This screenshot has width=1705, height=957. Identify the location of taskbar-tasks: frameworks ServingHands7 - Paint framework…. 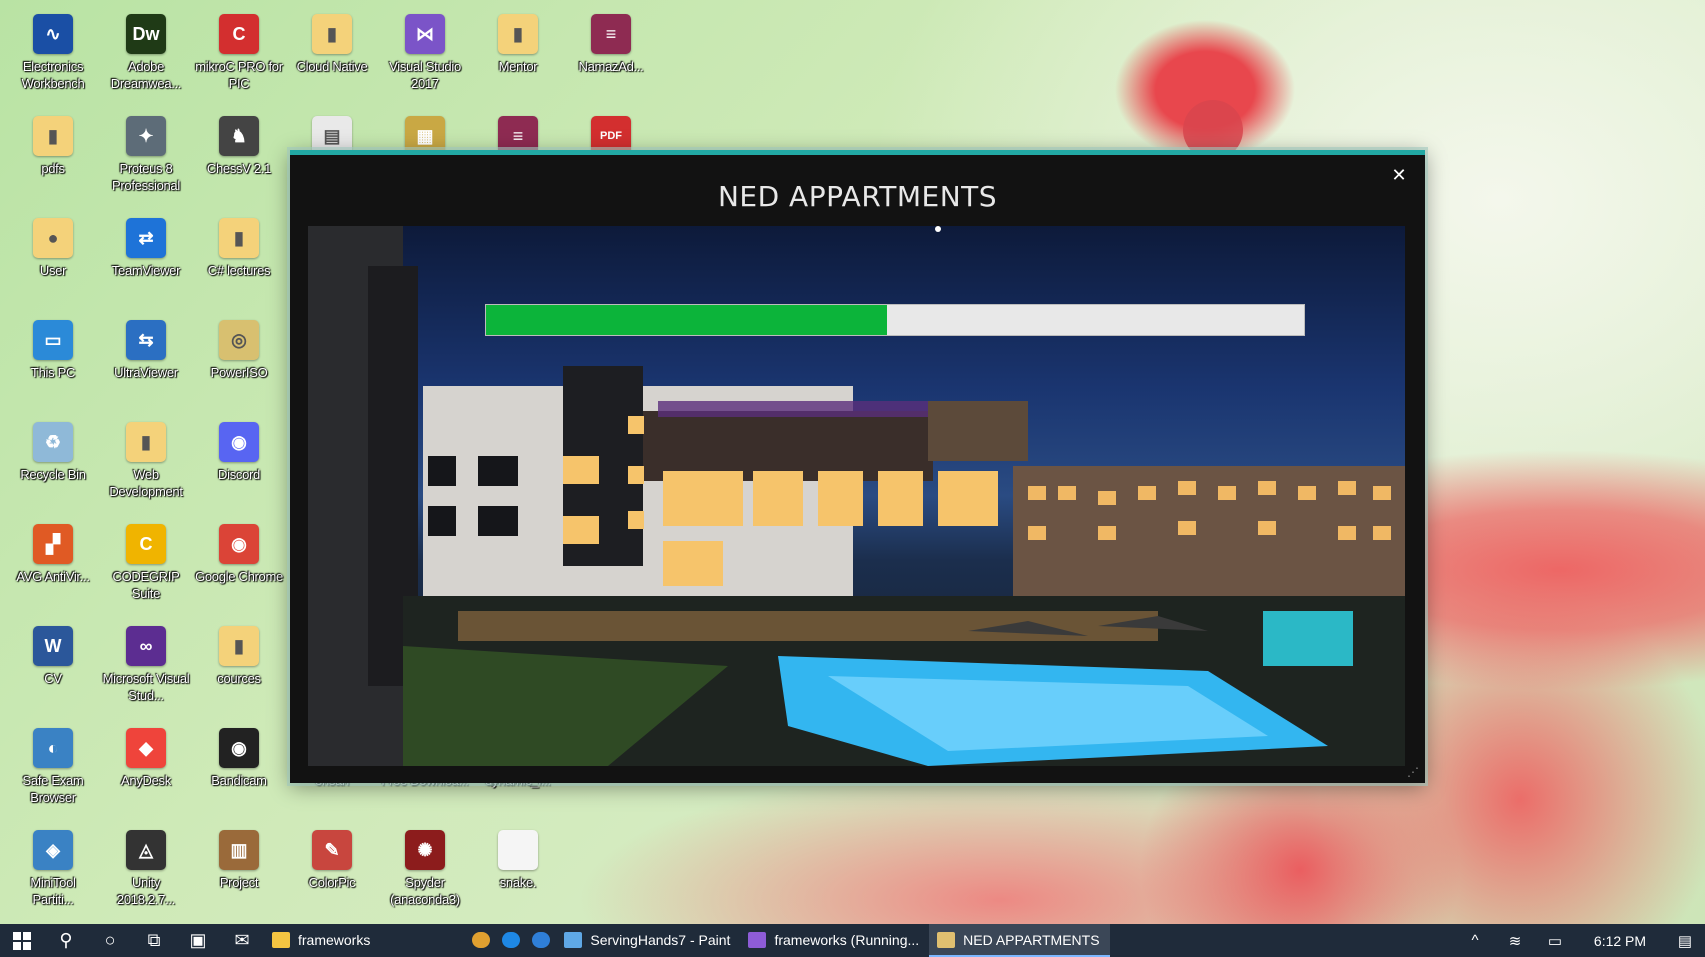
(687, 940).